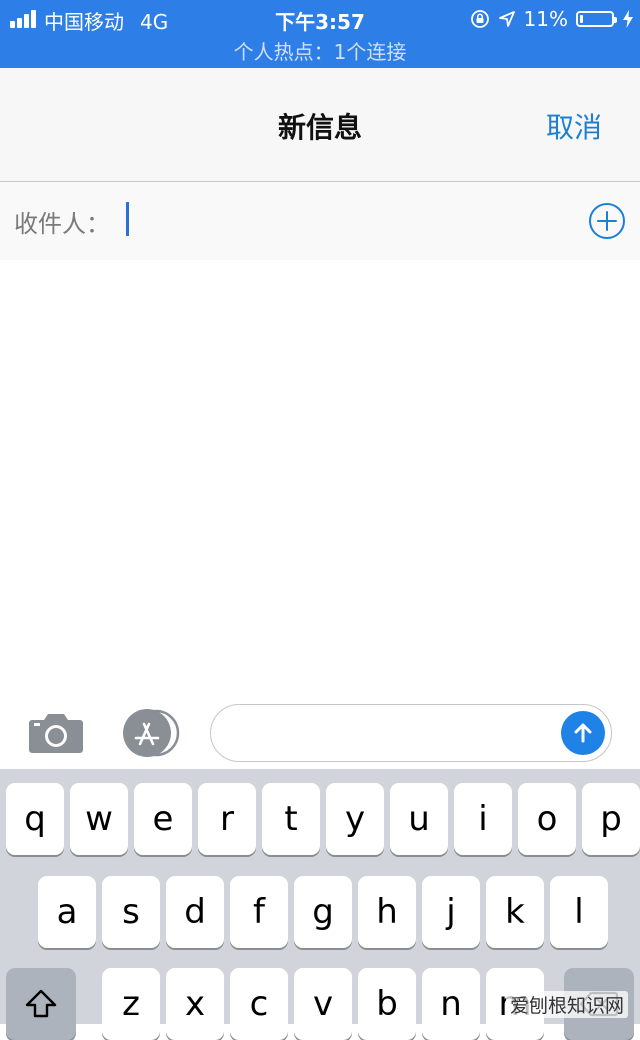 Image resolution: width=640 pixels, height=1040 pixels. What do you see at coordinates (195, 912) in the screenshot?
I see `key-d: d` at bounding box center [195, 912].